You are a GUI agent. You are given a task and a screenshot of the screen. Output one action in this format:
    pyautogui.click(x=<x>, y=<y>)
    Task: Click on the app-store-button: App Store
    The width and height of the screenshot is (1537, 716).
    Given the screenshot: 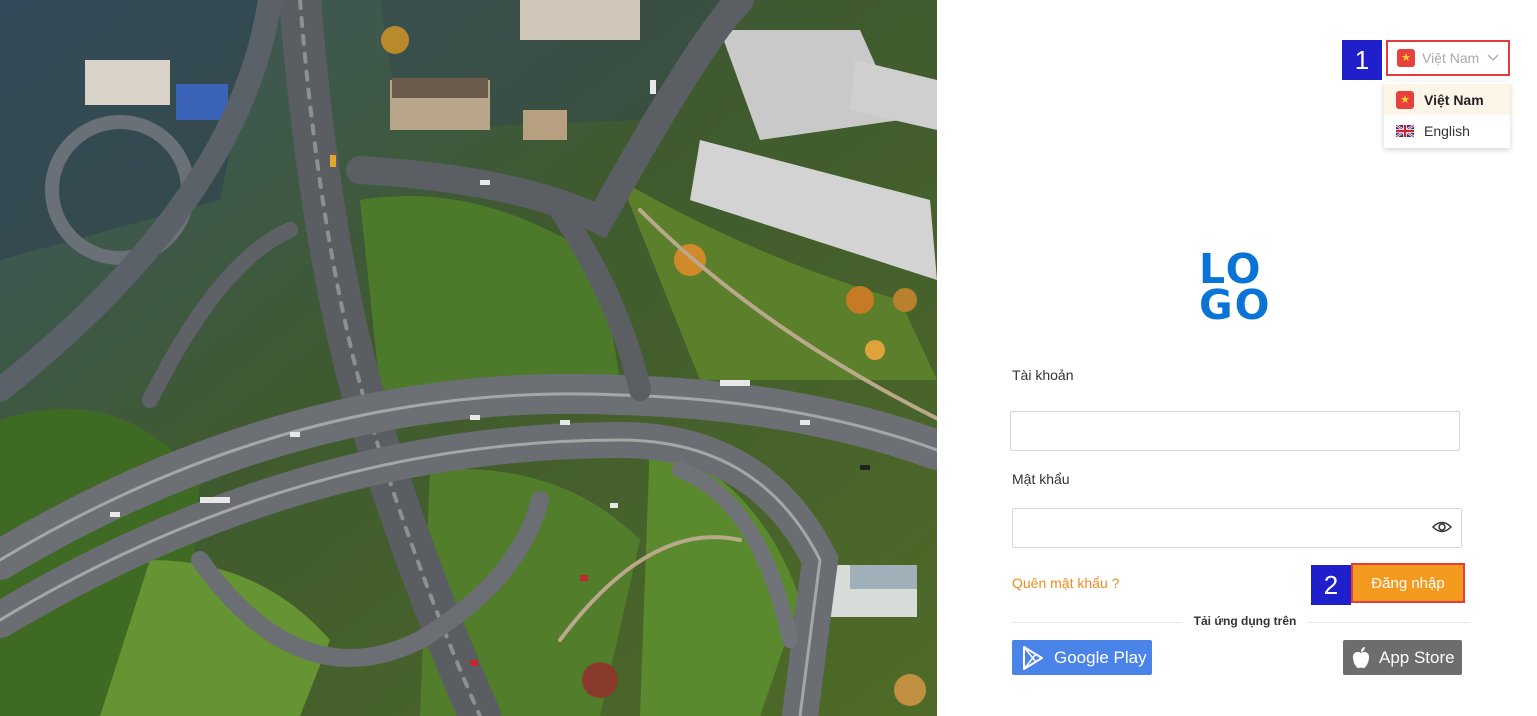 What is the action you would take?
    pyautogui.click(x=1402, y=657)
    